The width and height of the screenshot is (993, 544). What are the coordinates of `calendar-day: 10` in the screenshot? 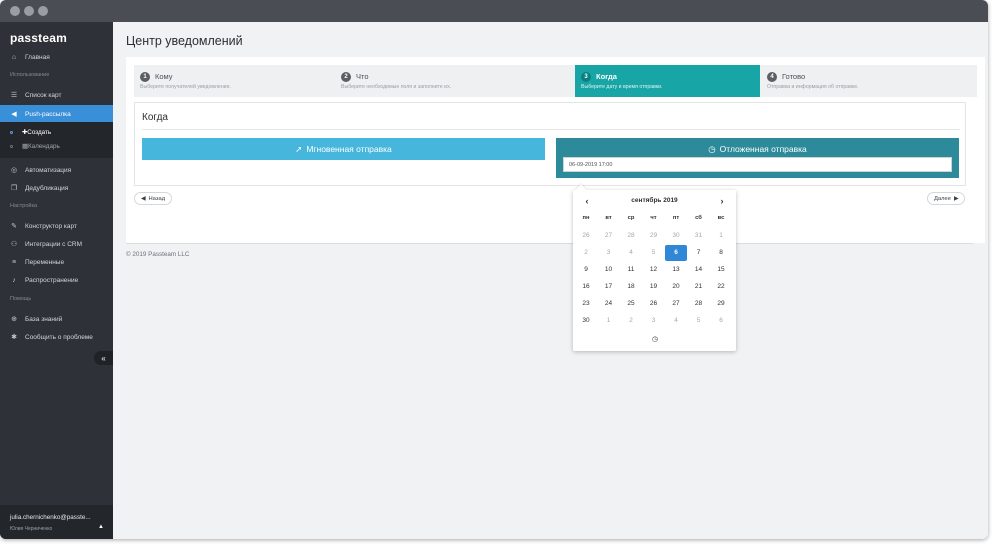 It's located at (609, 270).